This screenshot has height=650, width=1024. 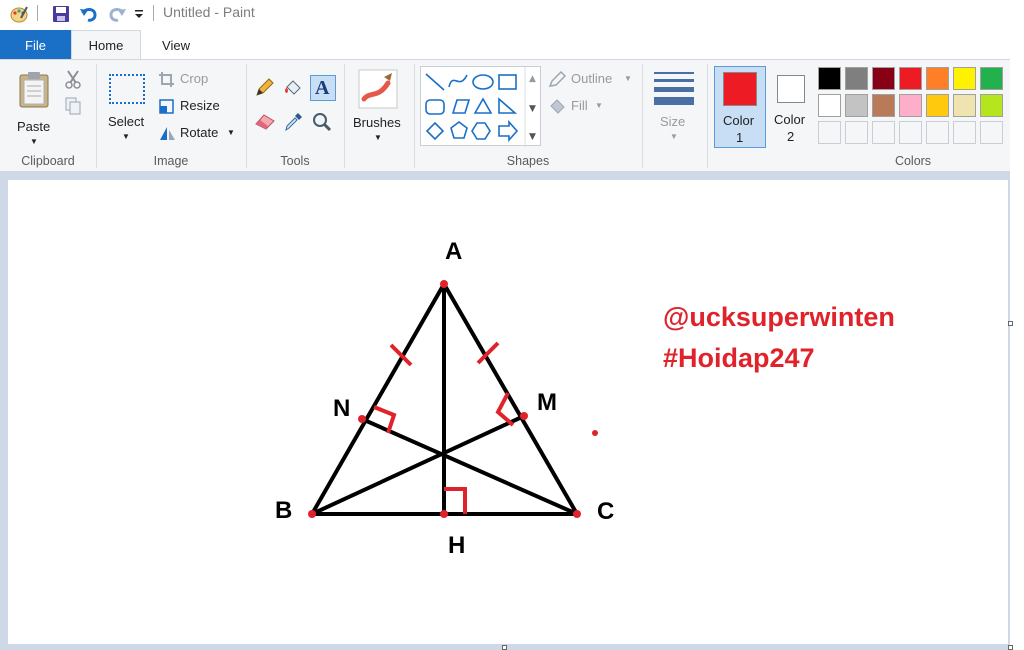 I want to click on fill-button: Fill ▼, so click(x=583, y=107).